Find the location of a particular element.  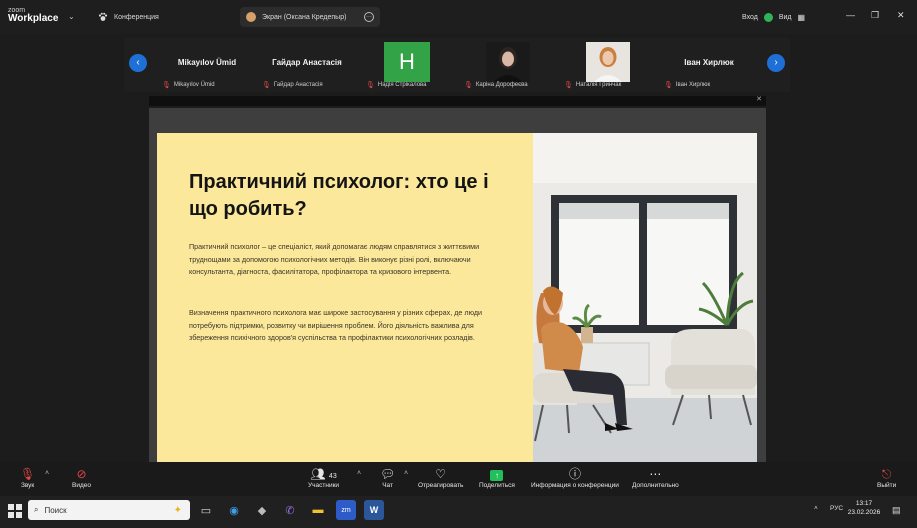

slide-title: Практичний психолог: хто це і що робить? is located at coordinates (339, 195).